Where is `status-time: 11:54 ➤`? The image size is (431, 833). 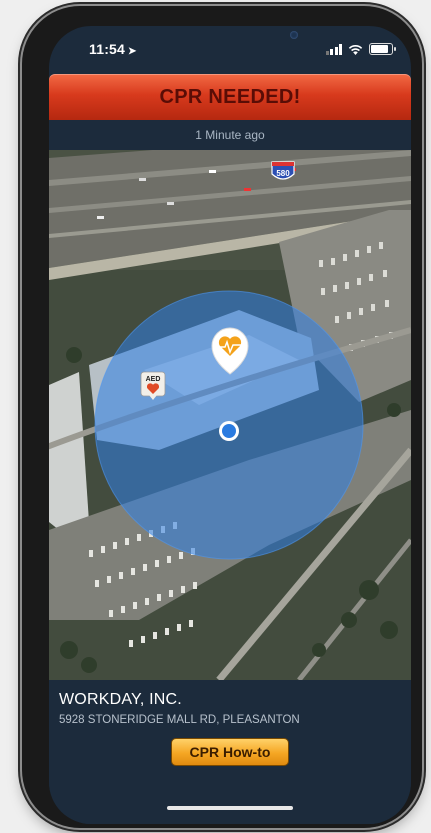 status-time: 11:54 ➤ is located at coordinates (113, 49).